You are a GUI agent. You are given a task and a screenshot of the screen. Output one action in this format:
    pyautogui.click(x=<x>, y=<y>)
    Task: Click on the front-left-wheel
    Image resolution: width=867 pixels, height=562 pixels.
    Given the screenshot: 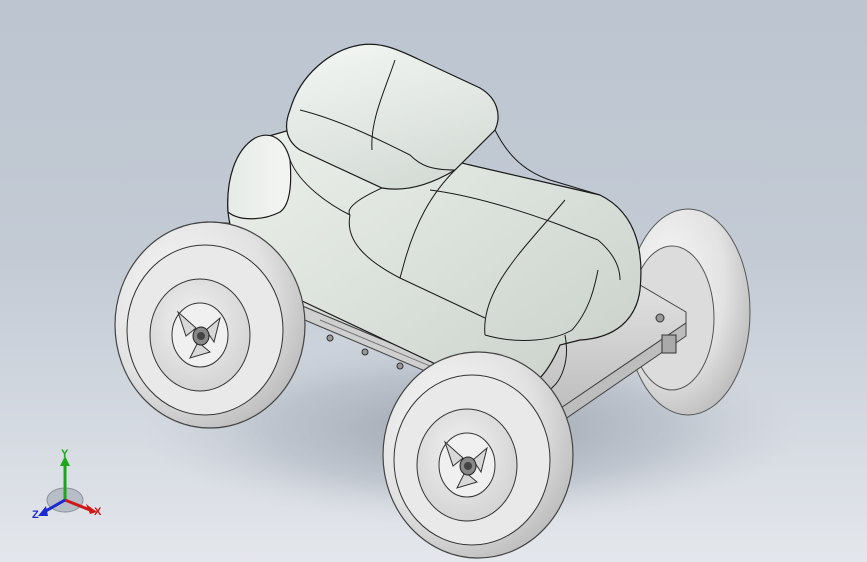 What is the action you would take?
    pyautogui.click(x=210, y=325)
    